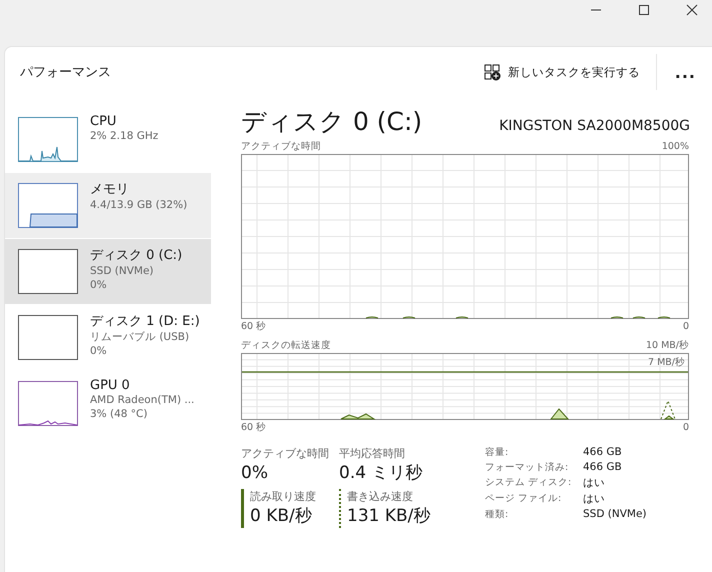  I want to click on stat-value: 0%, so click(255, 473).